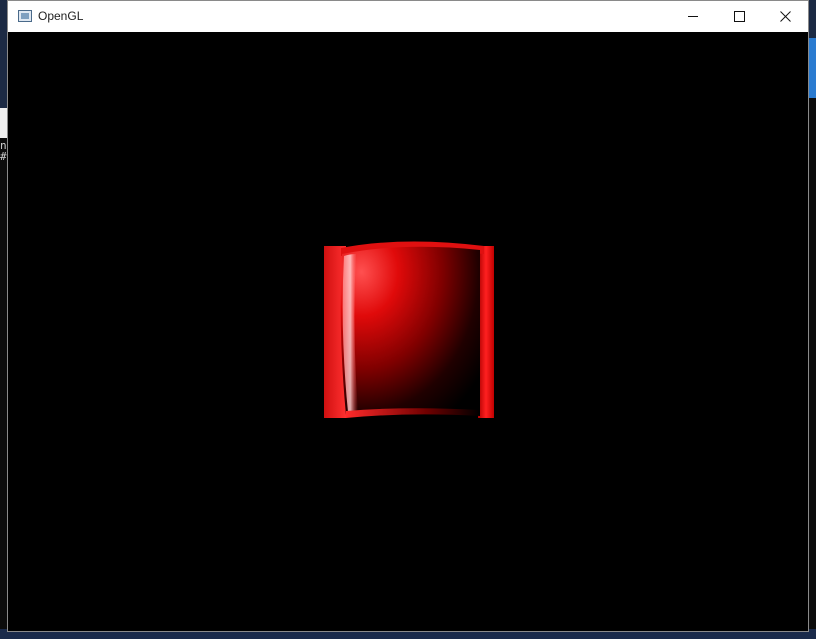 The image size is (816, 639). I want to click on shape-bottom-lip, so click(413, 413).